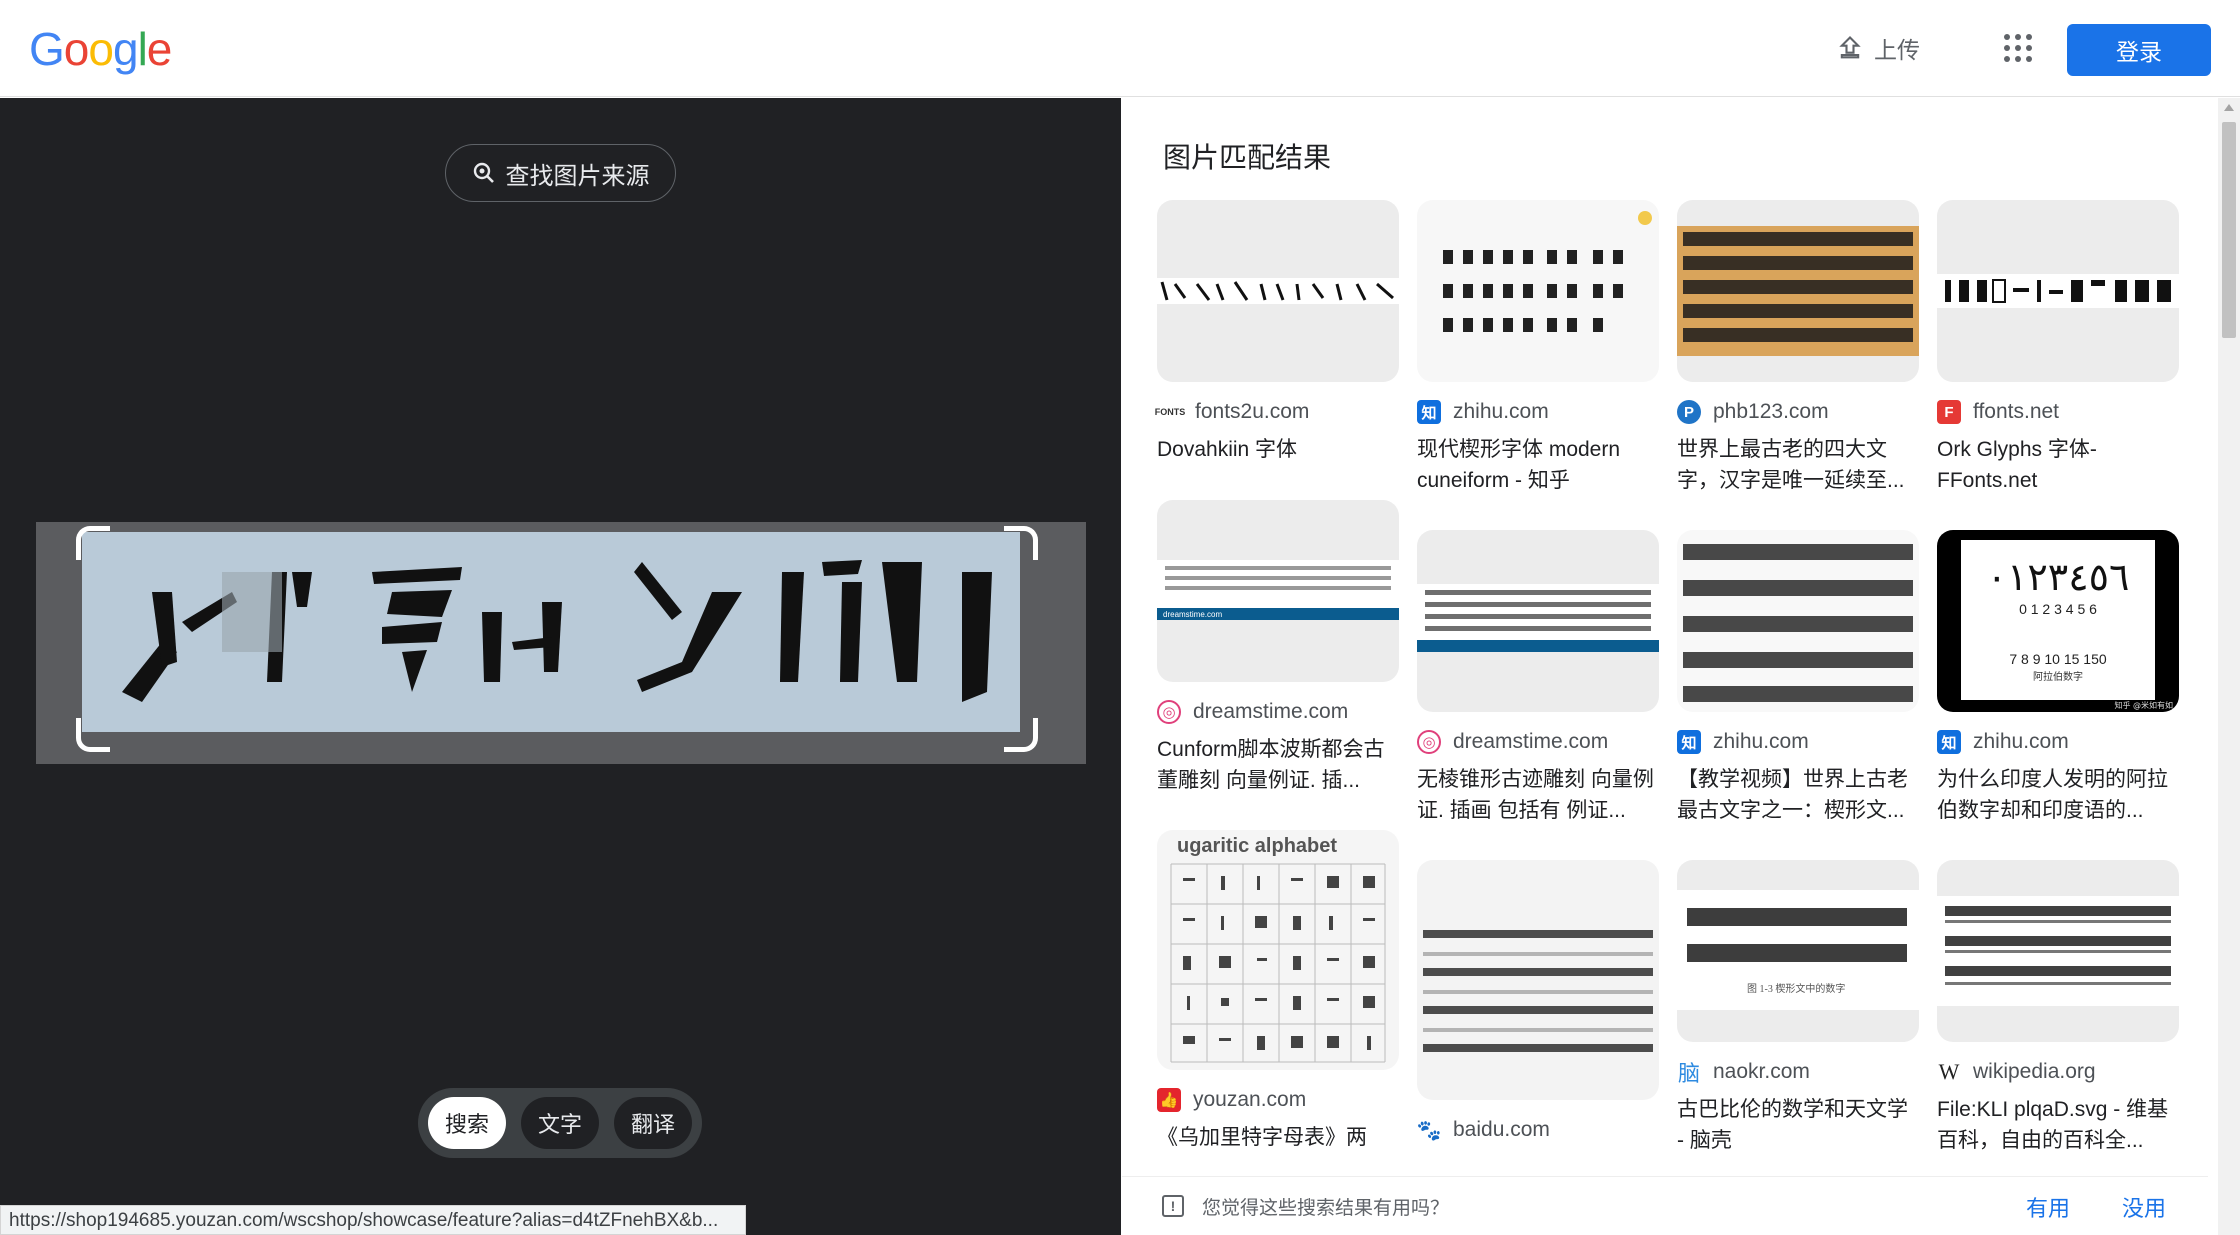  I want to click on crop-handle-top-right, so click(1021, 543).